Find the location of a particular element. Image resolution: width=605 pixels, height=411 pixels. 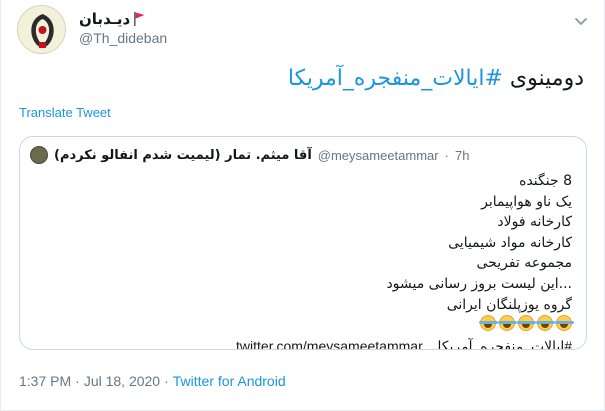

quoted-time: 7h is located at coordinates (462, 155).